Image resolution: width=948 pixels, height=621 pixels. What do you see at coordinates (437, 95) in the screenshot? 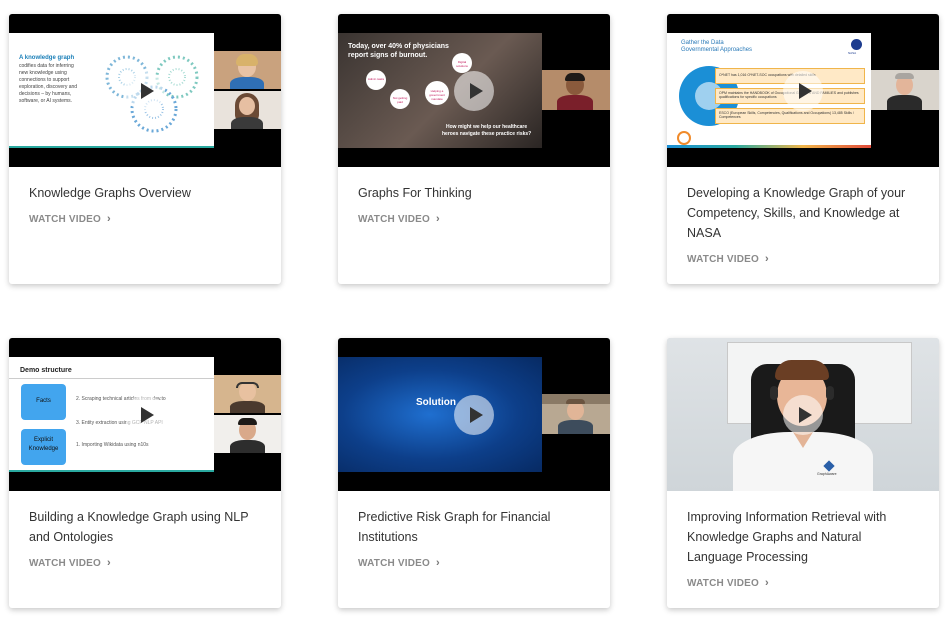
I see `bubble-label: Helping a government mandate` at bounding box center [437, 95].